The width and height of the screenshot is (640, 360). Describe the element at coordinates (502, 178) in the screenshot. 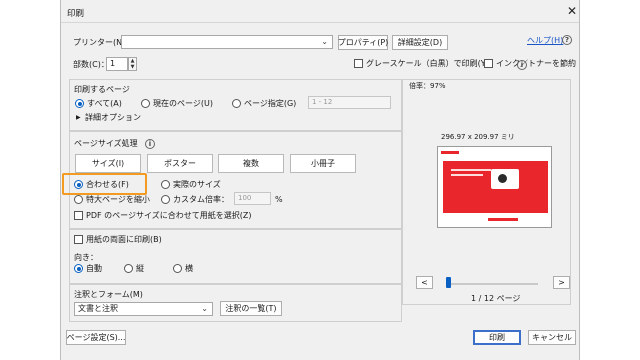

I see `slide-avatar` at that location.